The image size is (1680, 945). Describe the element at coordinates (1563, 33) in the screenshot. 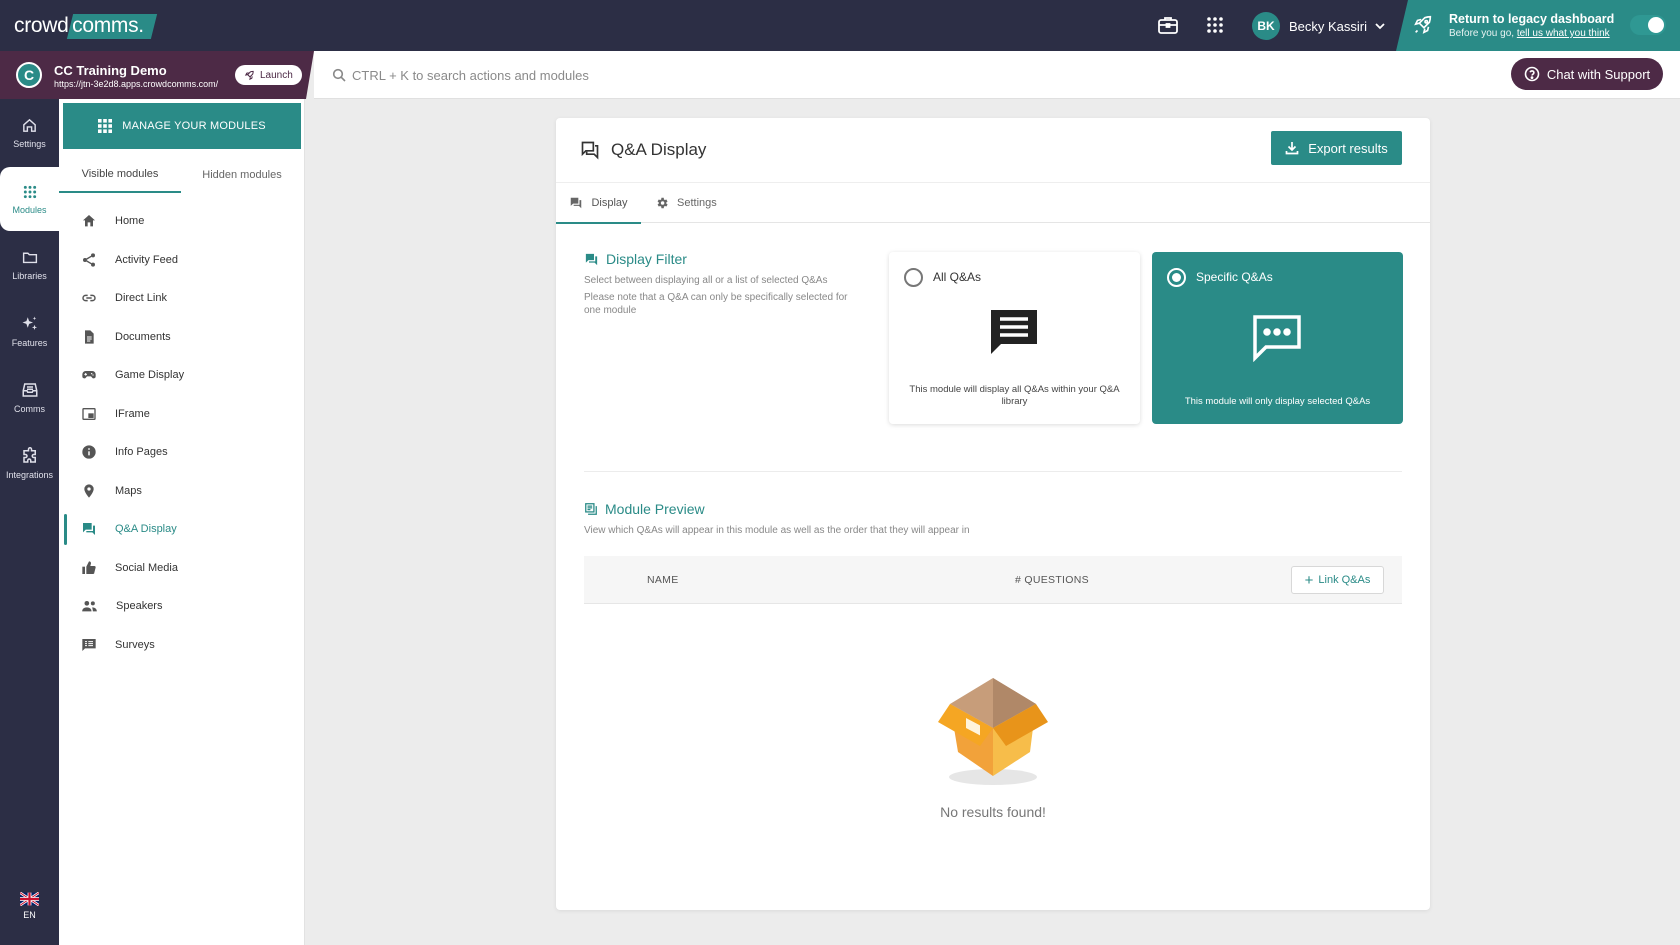

I see `feedback-link: tell us what you think` at that location.